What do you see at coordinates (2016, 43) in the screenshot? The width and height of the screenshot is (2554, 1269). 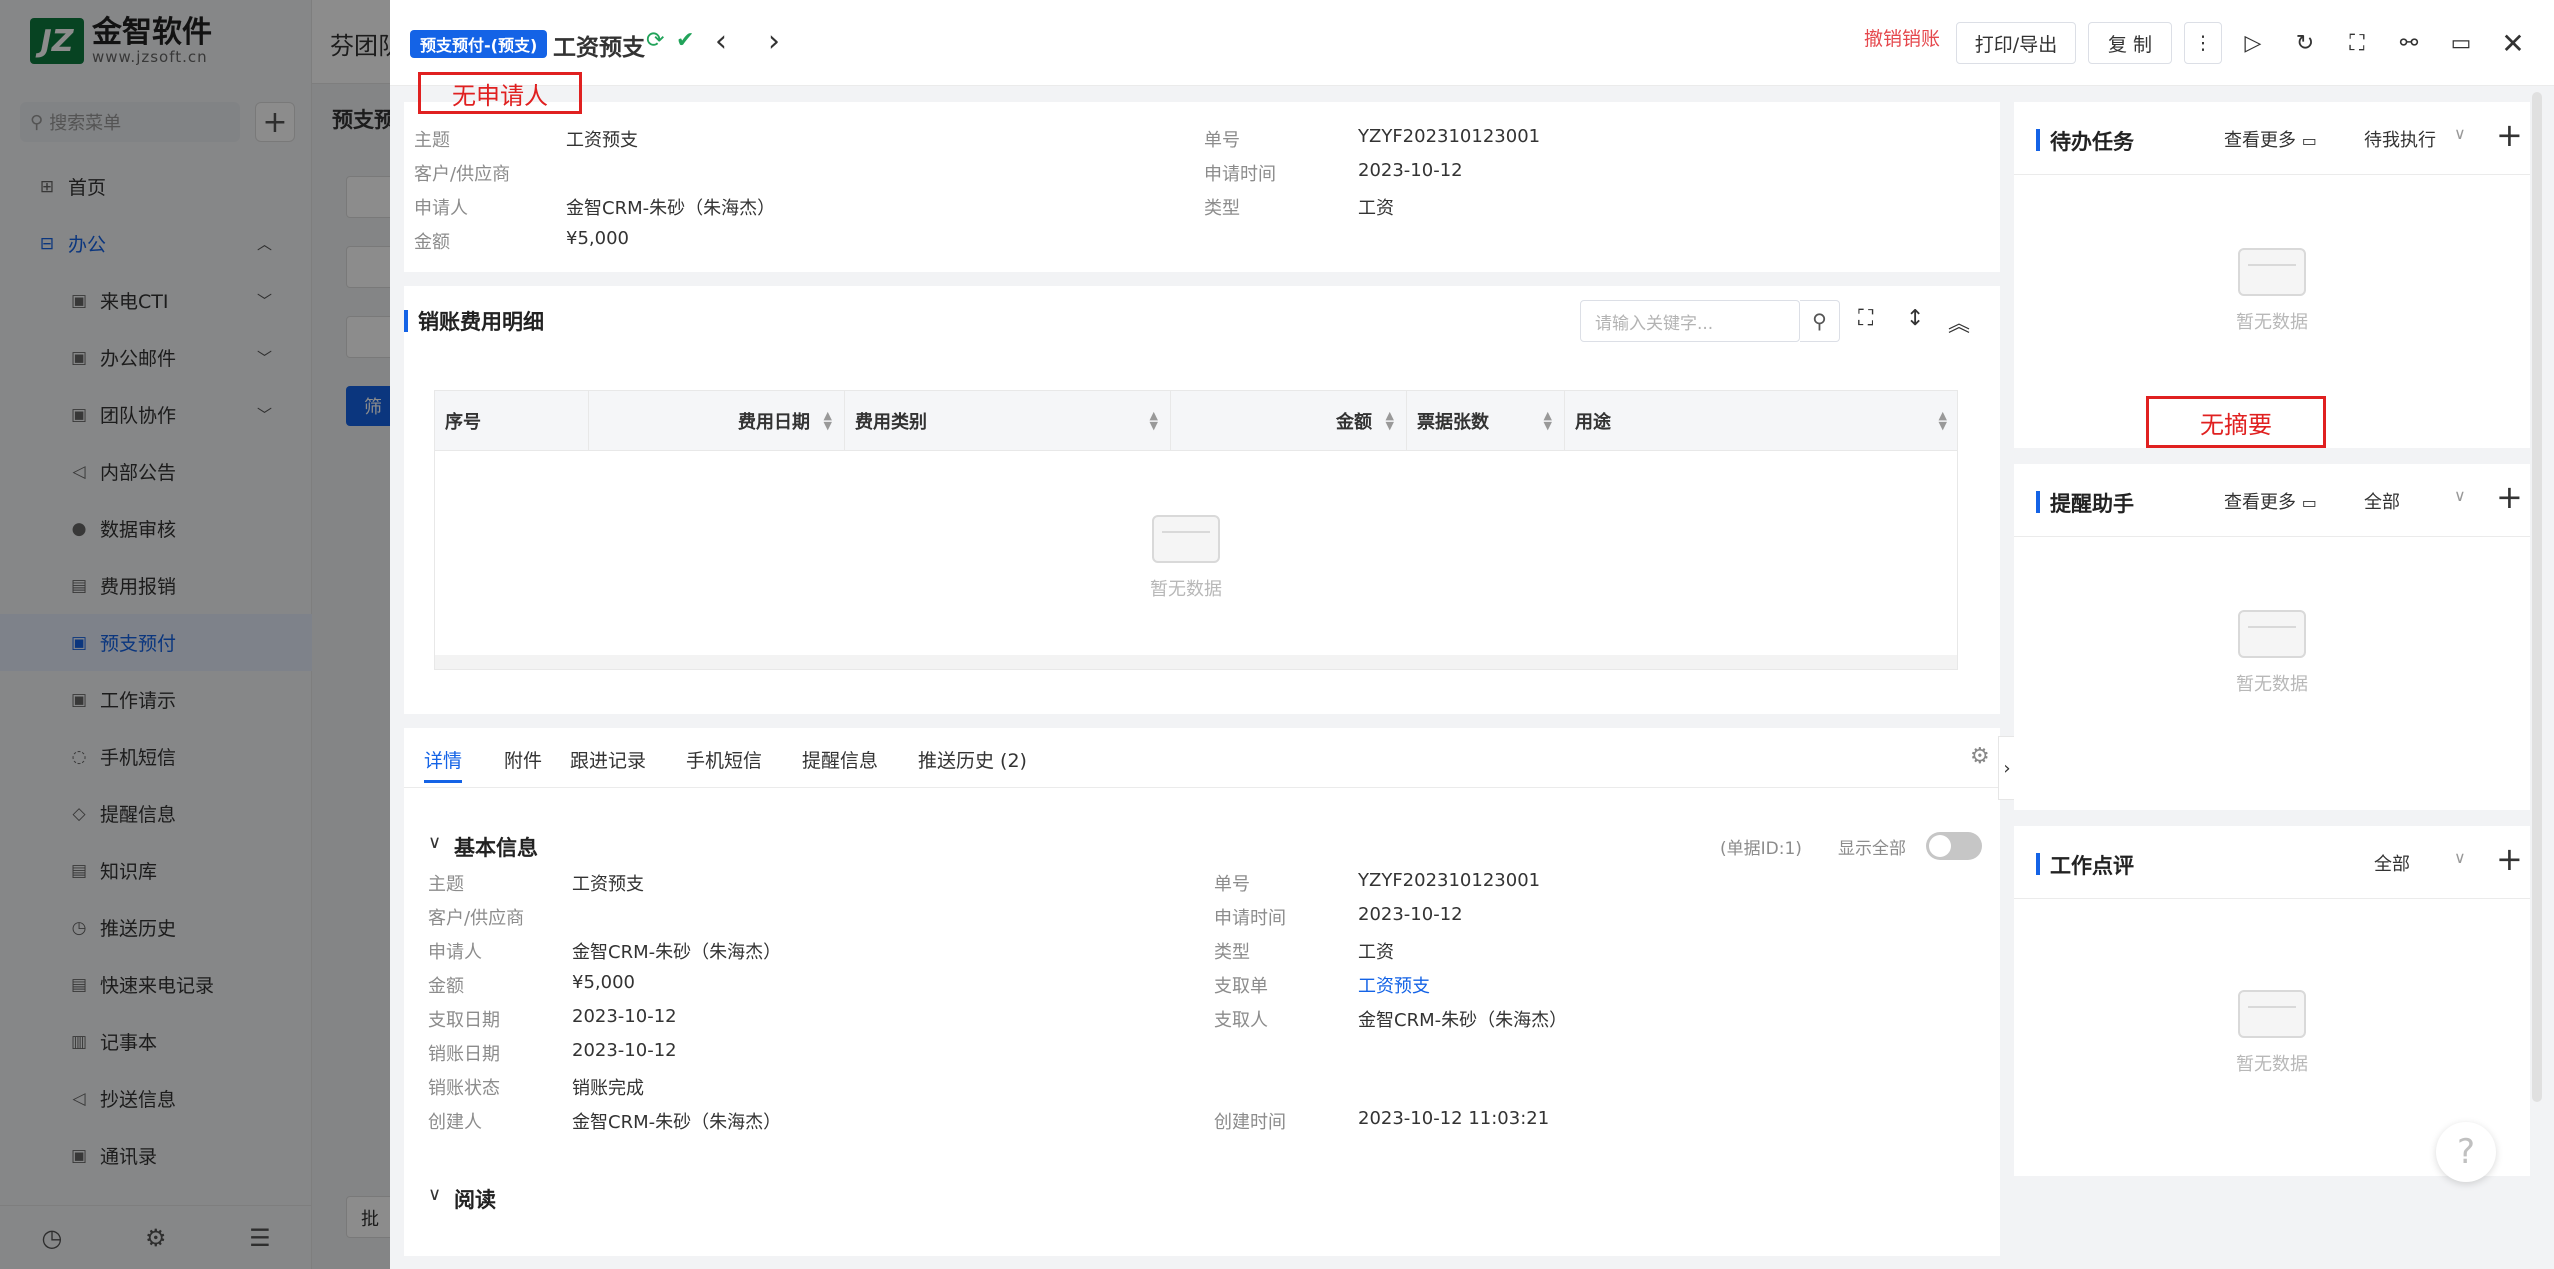 I see `print-export-button: 打印/导出` at bounding box center [2016, 43].